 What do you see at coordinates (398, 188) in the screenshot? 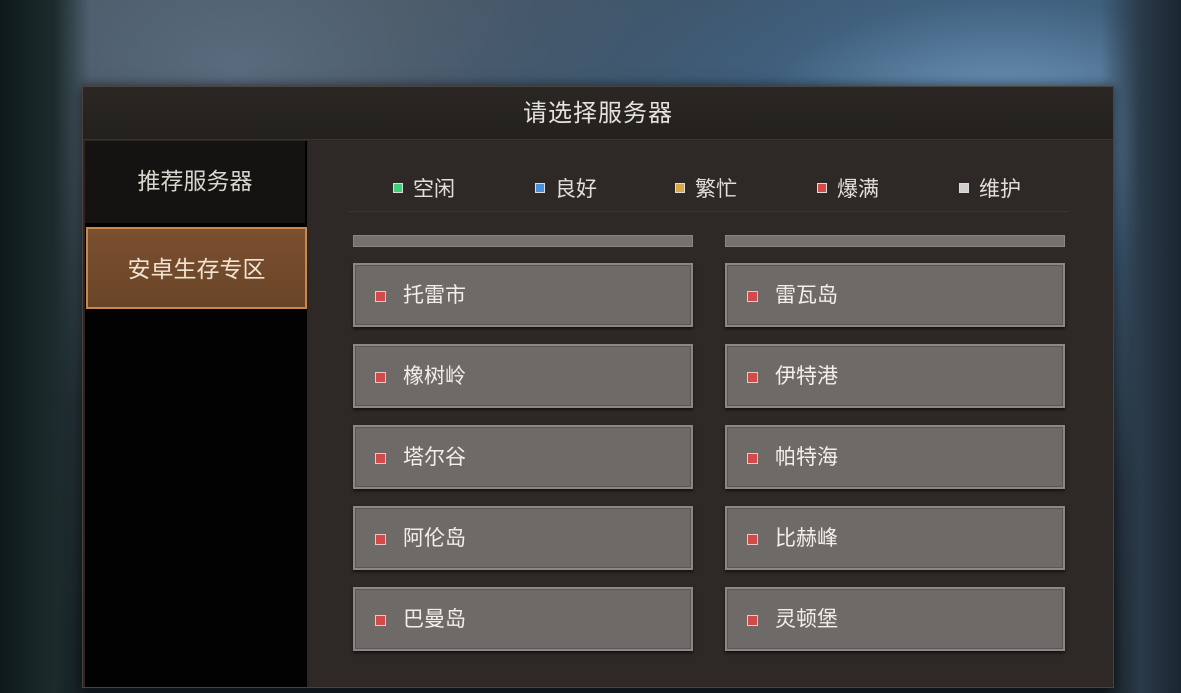
I see `idle-status-icon` at bounding box center [398, 188].